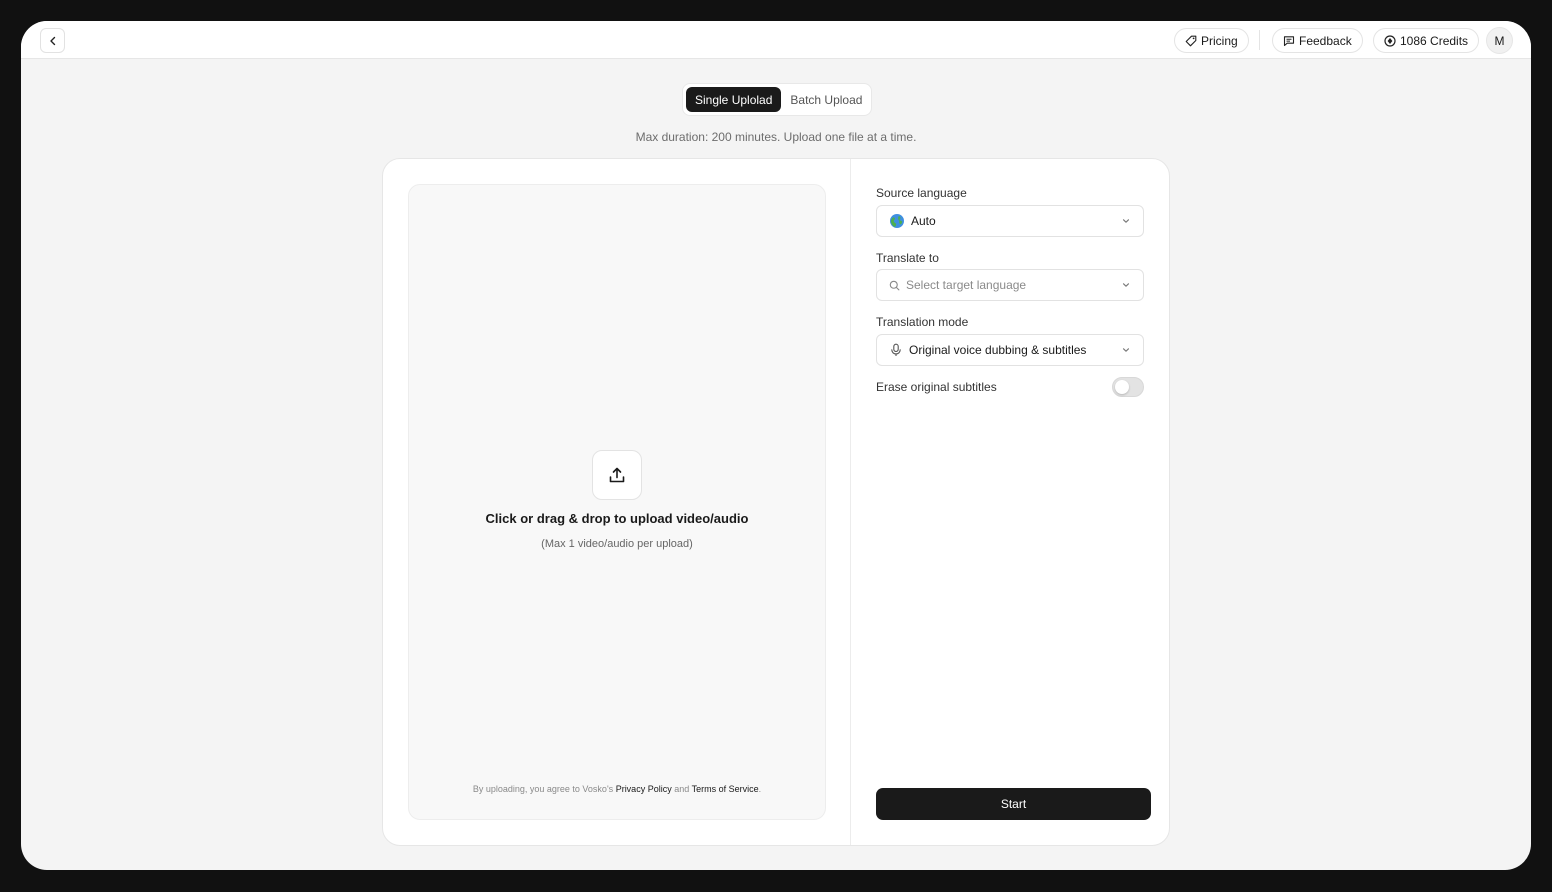 The height and width of the screenshot is (892, 1552). Describe the element at coordinates (776, 40) in the screenshot. I see `top-bar: Pricing Feedback 1086 Credits M` at that location.